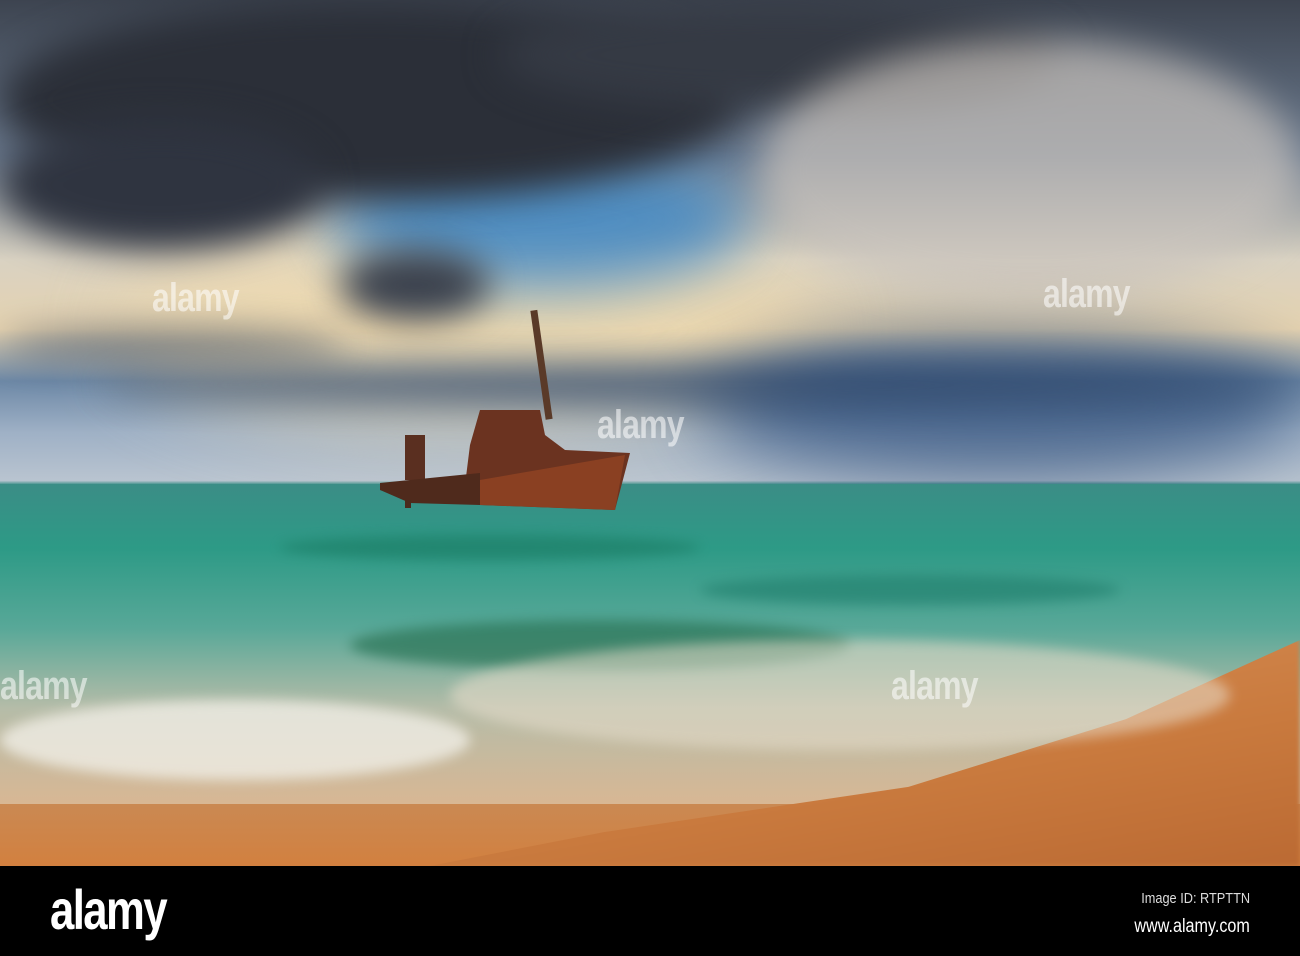 Image resolution: width=1300 pixels, height=956 pixels. I want to click on footer-bar: alamy Image ID: RTPTTN www.alamy.com, so click(650, 911).